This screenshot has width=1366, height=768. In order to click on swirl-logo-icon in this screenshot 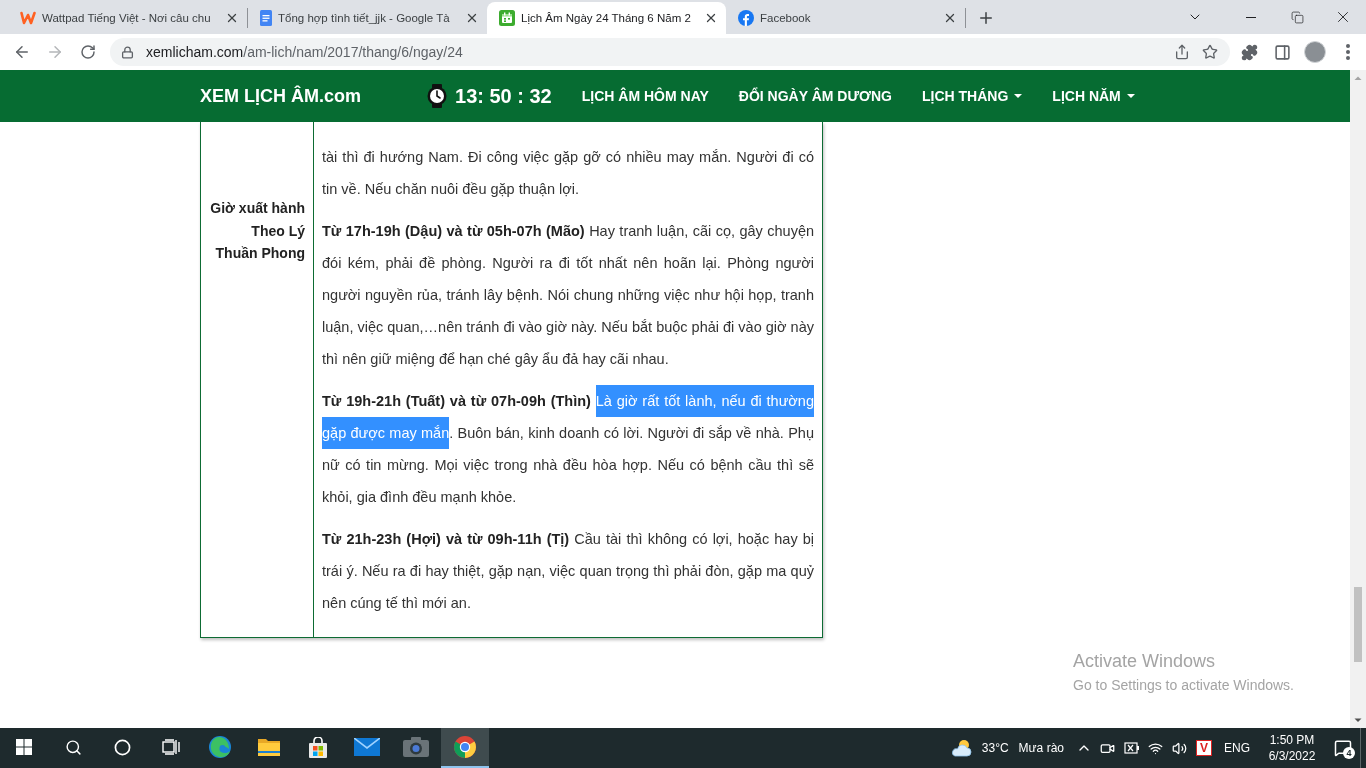, I will do `click(220, 747)`.